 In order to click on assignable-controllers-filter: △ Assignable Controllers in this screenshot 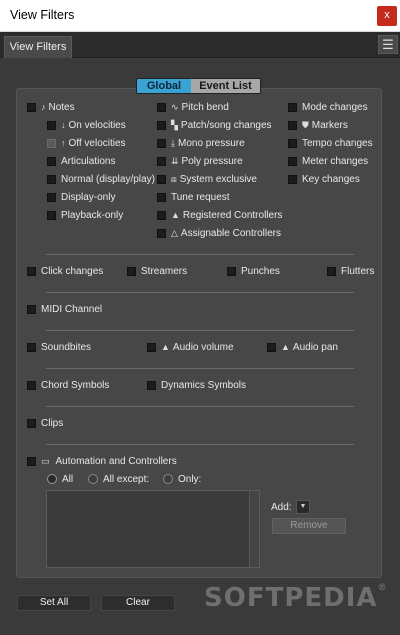, I will do `click(219, 233)`.